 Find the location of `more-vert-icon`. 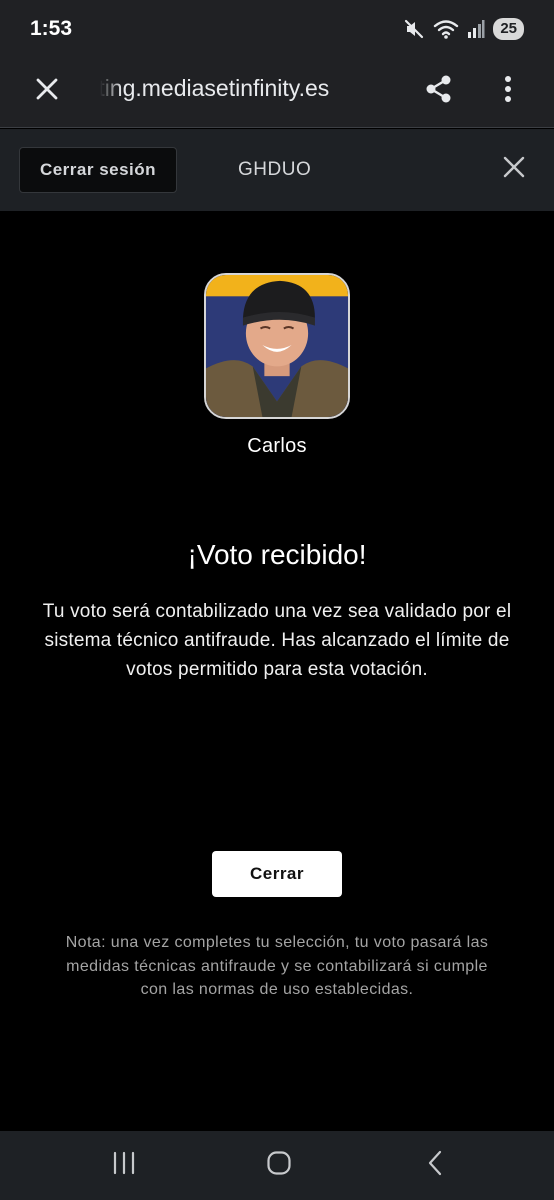

more-vert-icon is located at coordinates (508, 91).